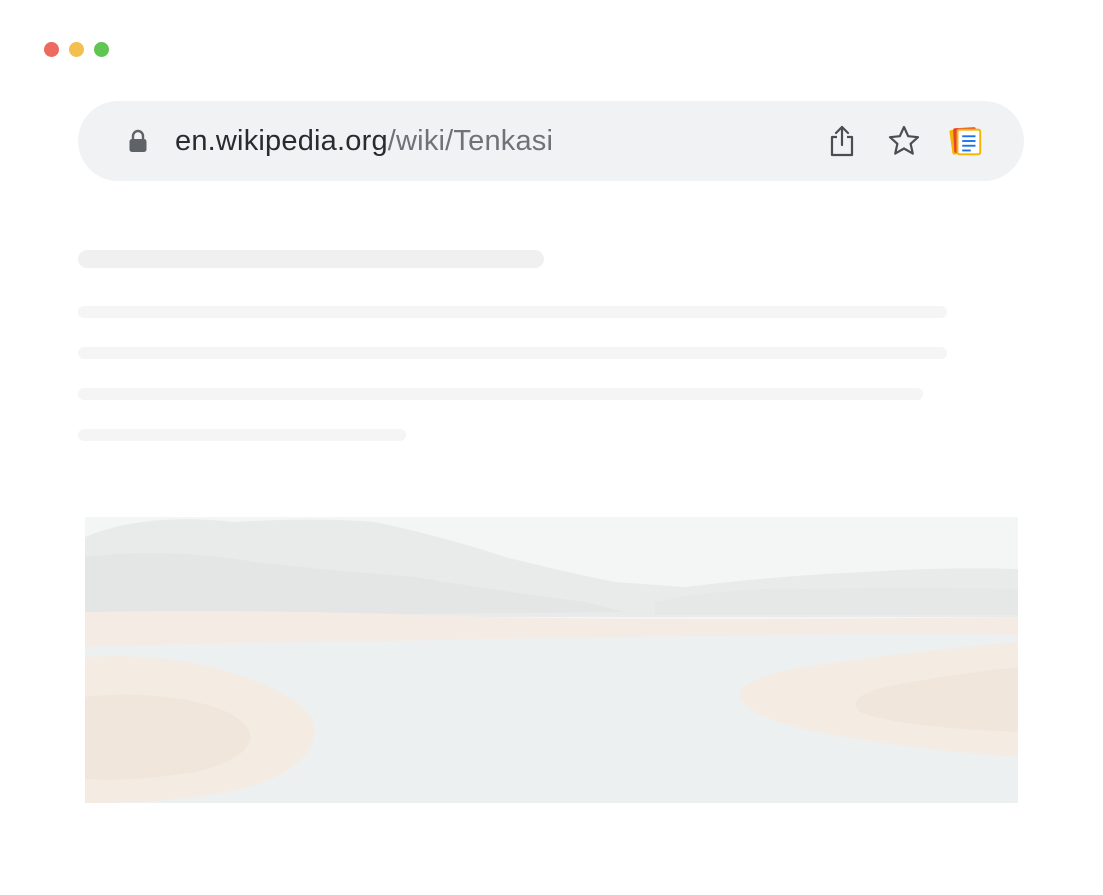  I want to click on address-bar-actions, so click(904, 141).